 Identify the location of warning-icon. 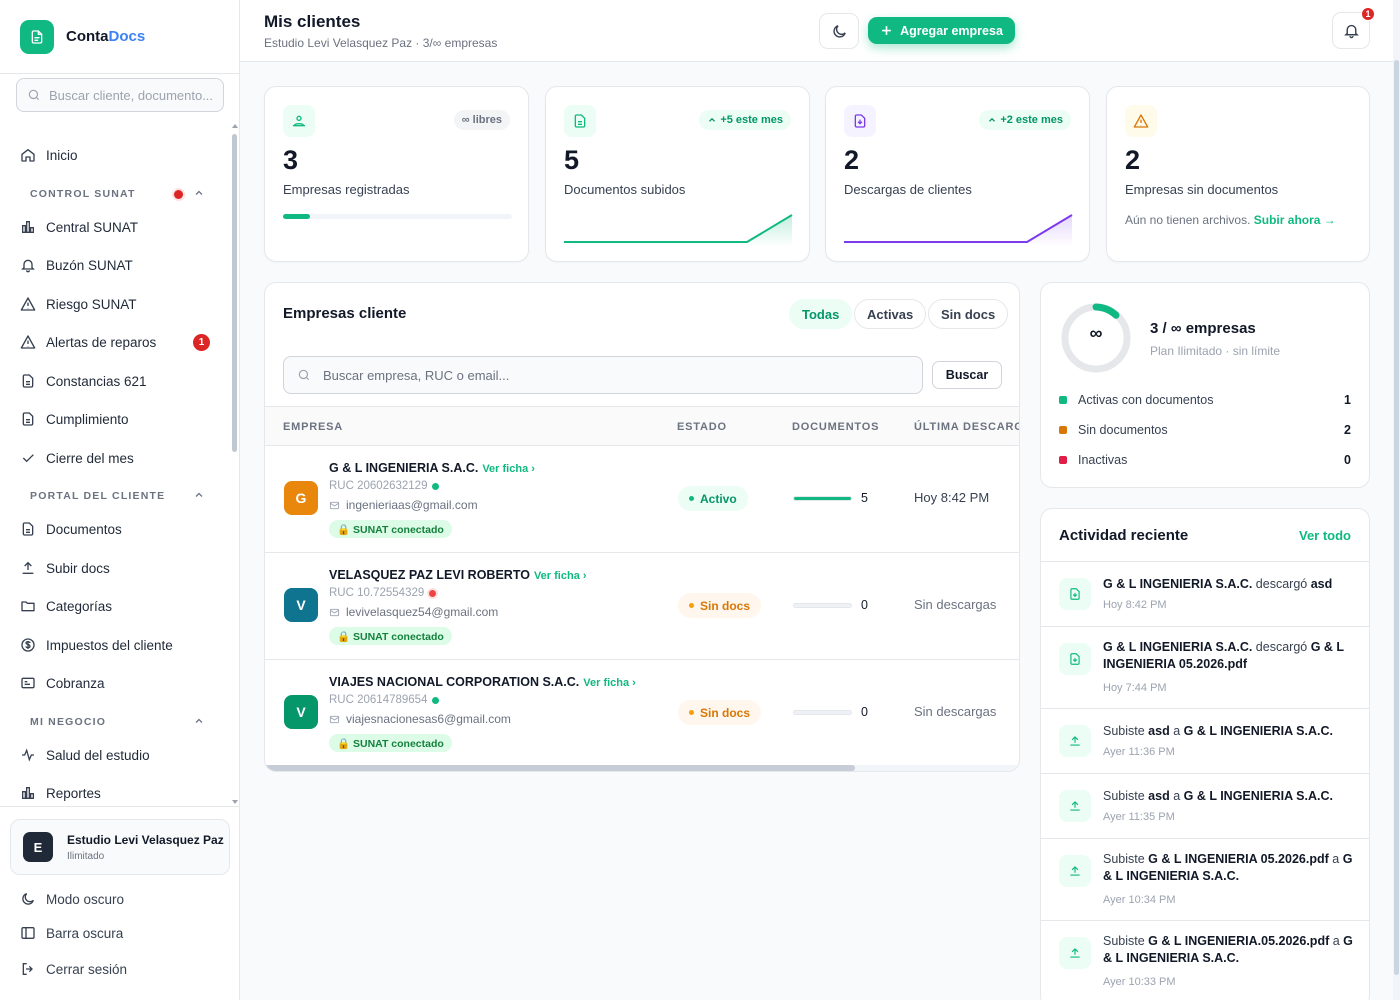
(1141, 121).